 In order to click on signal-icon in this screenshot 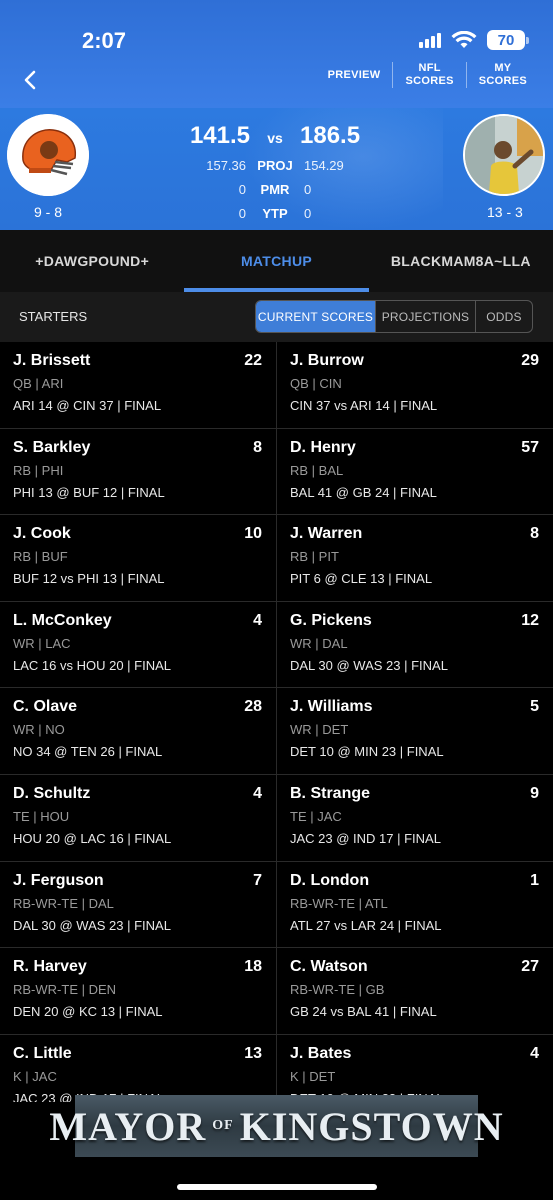, I will do `click(430, 40)`.